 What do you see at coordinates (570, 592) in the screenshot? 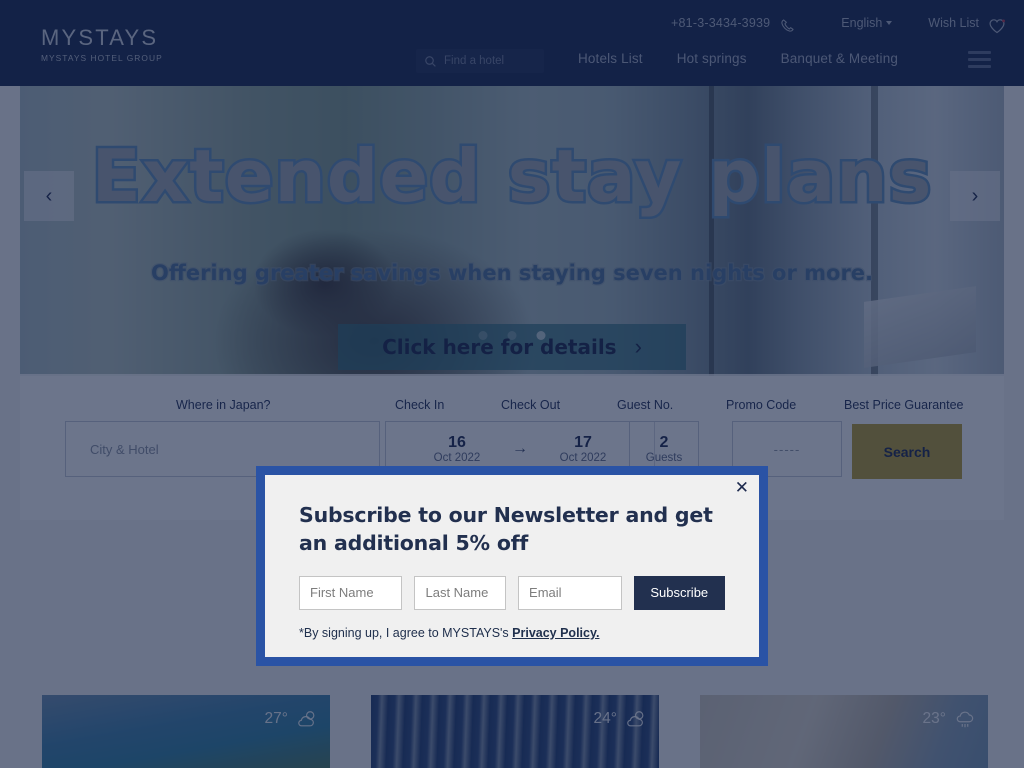
I see `email-field: Email` at bounding box center [570, 592].